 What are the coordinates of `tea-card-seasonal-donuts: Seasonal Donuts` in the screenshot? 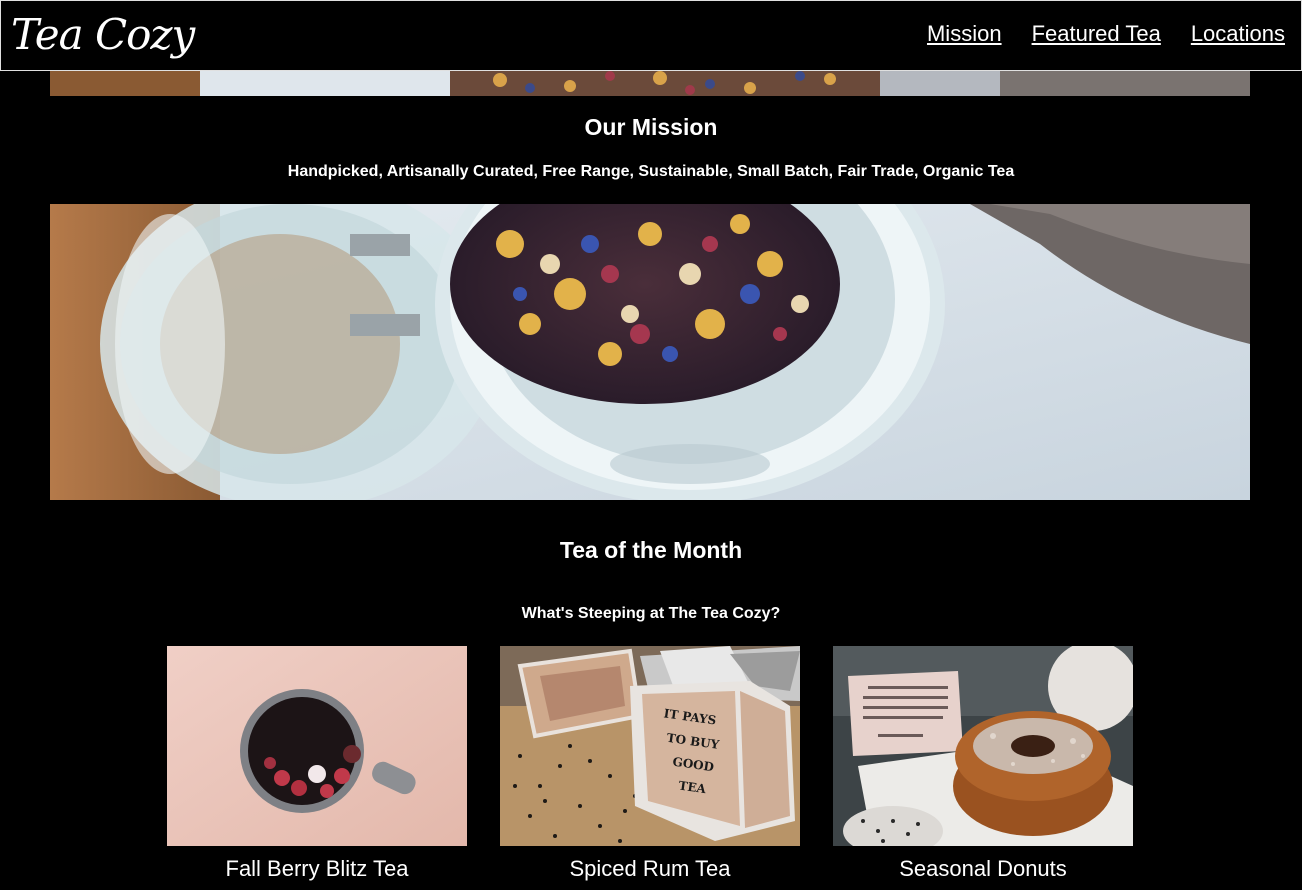 It's located at (983, 764).